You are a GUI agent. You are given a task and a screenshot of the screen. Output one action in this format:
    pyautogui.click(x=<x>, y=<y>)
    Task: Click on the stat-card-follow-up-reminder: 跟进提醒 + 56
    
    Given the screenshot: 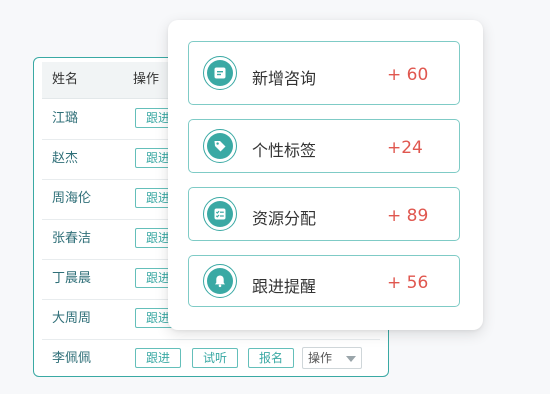 What is the action you would take?
    pyautogui.click(x=324, y=281)
    